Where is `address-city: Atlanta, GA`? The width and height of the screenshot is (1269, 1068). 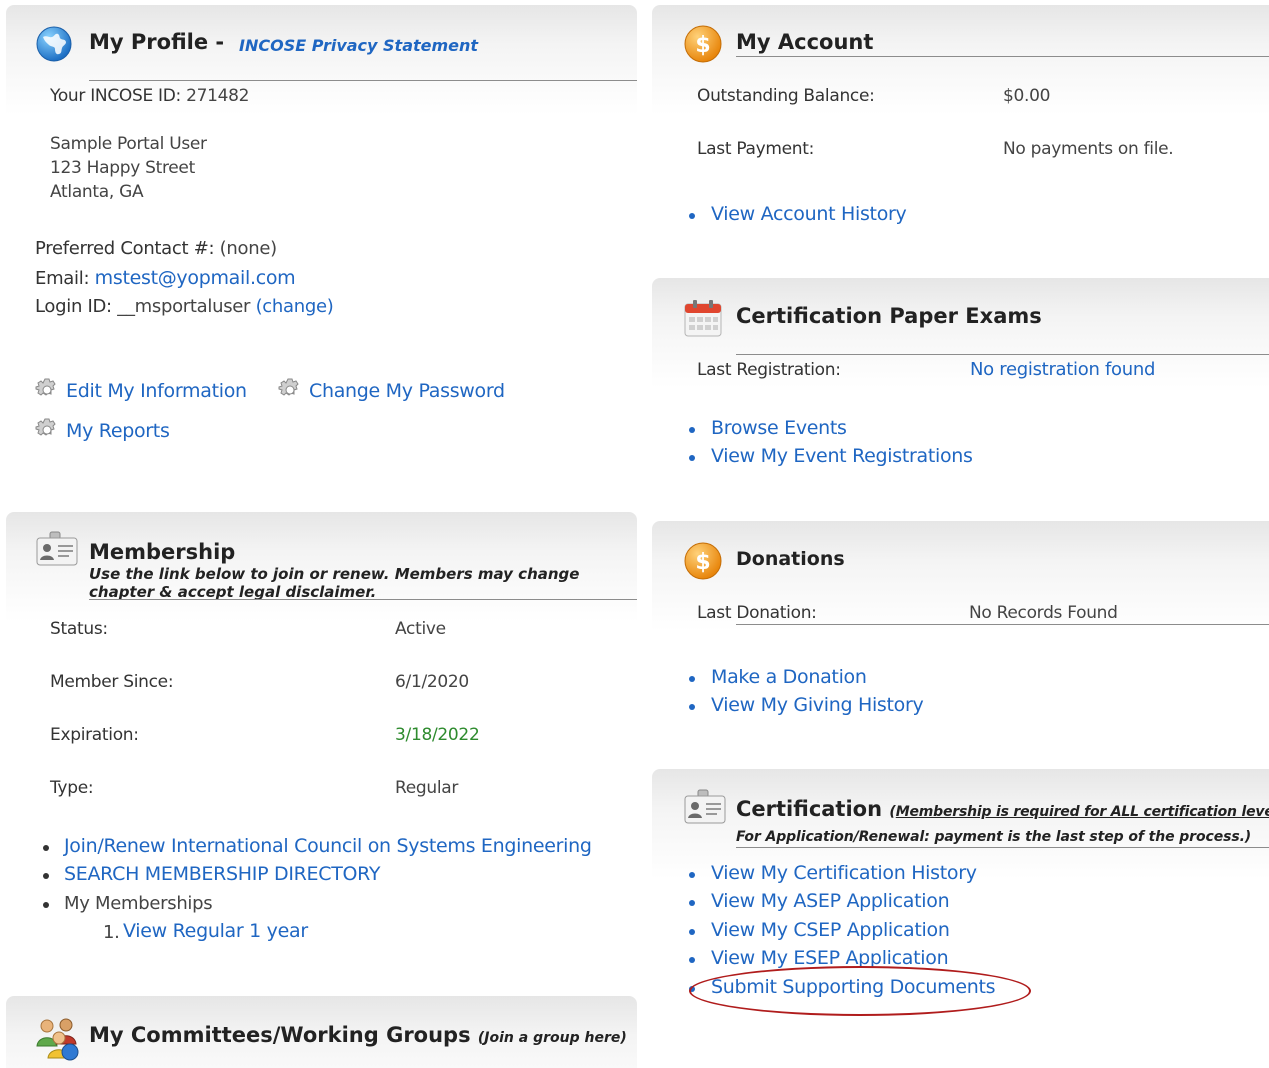
address-city: Atlanta, GA is located at coordinates (97, 192).